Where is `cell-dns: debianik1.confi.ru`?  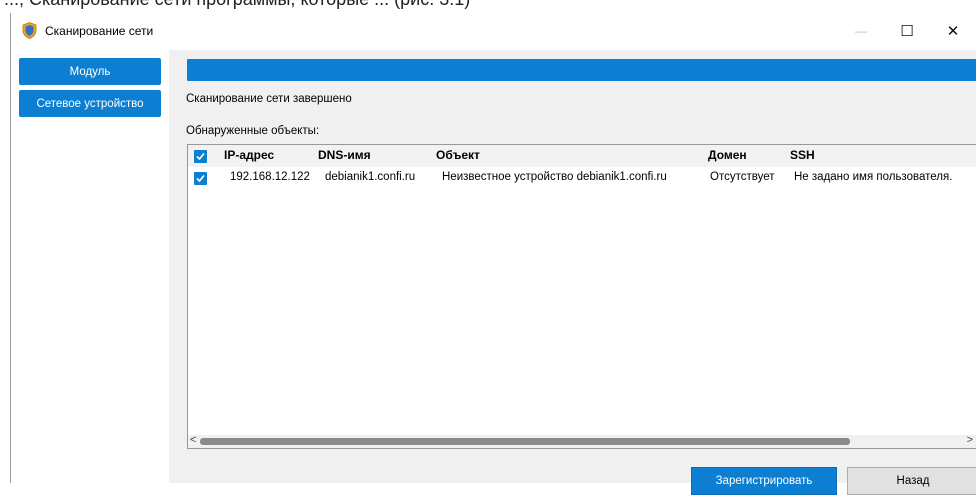 cell-dns: debianik1.confi.ru is located at coordinates (370, 177).